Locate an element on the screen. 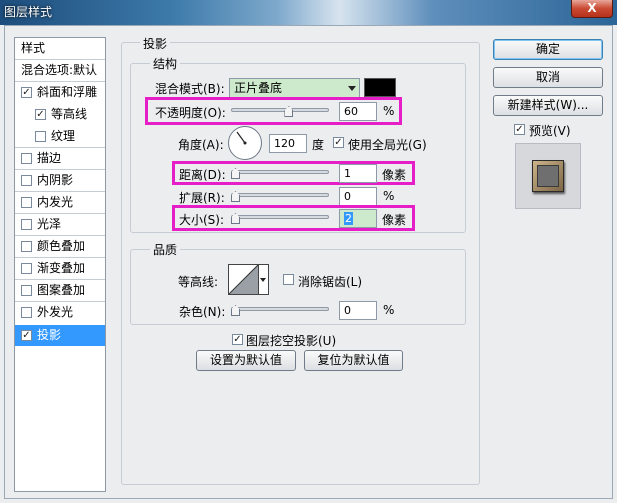  linear-contour-icon is located at coordinates (243, 279).